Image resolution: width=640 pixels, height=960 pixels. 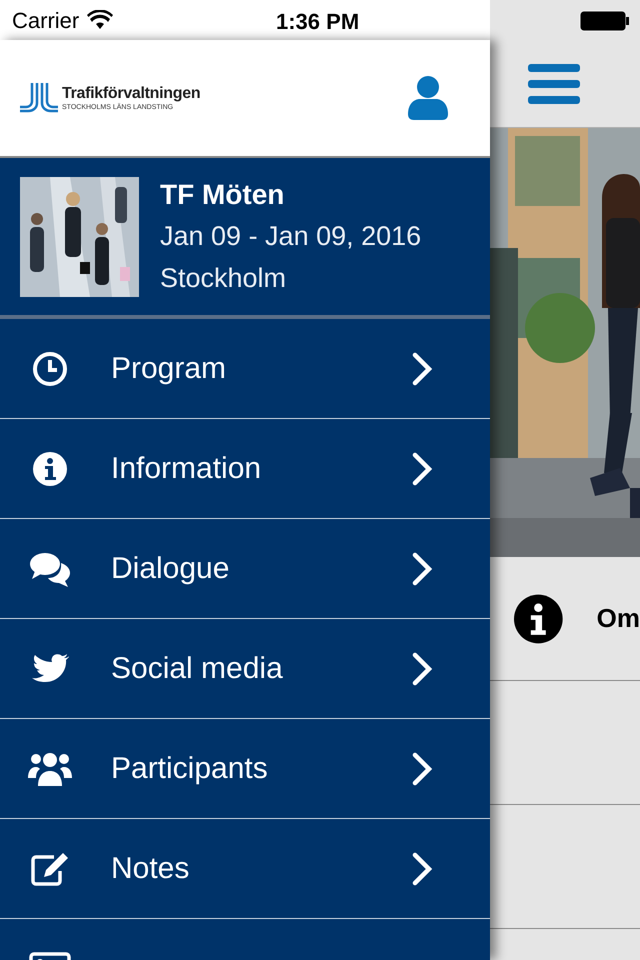 What do you see at coordinates (291, 236) in the screenshot?
I see `event-dates: Jan 09 - Jan 09, 2016` at bounding box center [291, 236].